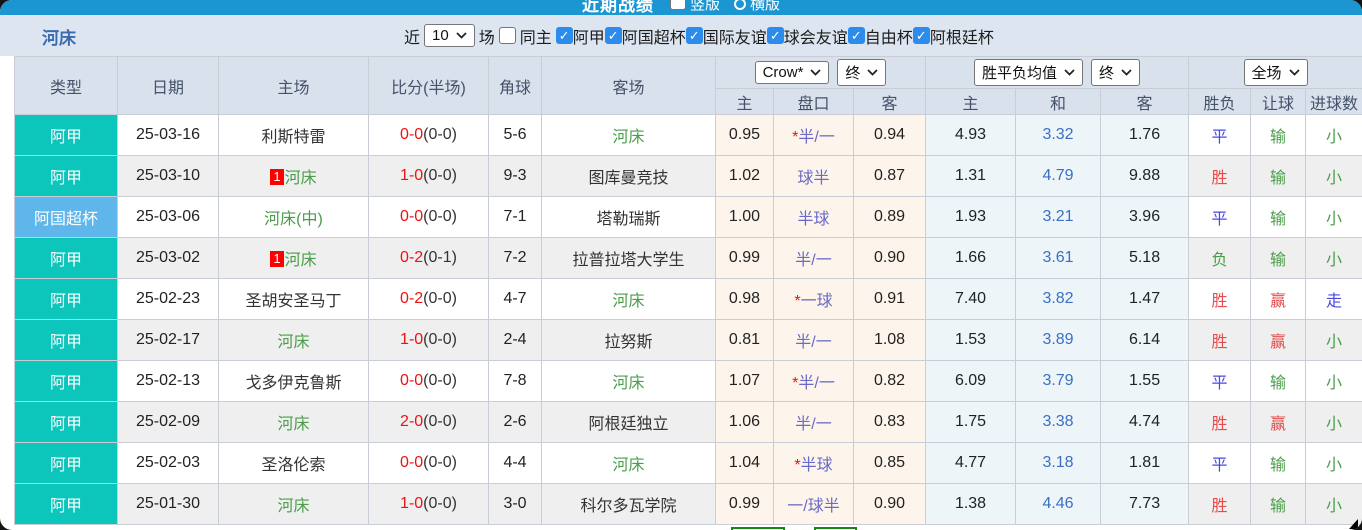 The width and height of the screenshot is (1362, 530). What do you see at coordinates (428, 504) in the screenshot?
I see `match-score: 1-0(0-0)` at bounding box center [428, 504].